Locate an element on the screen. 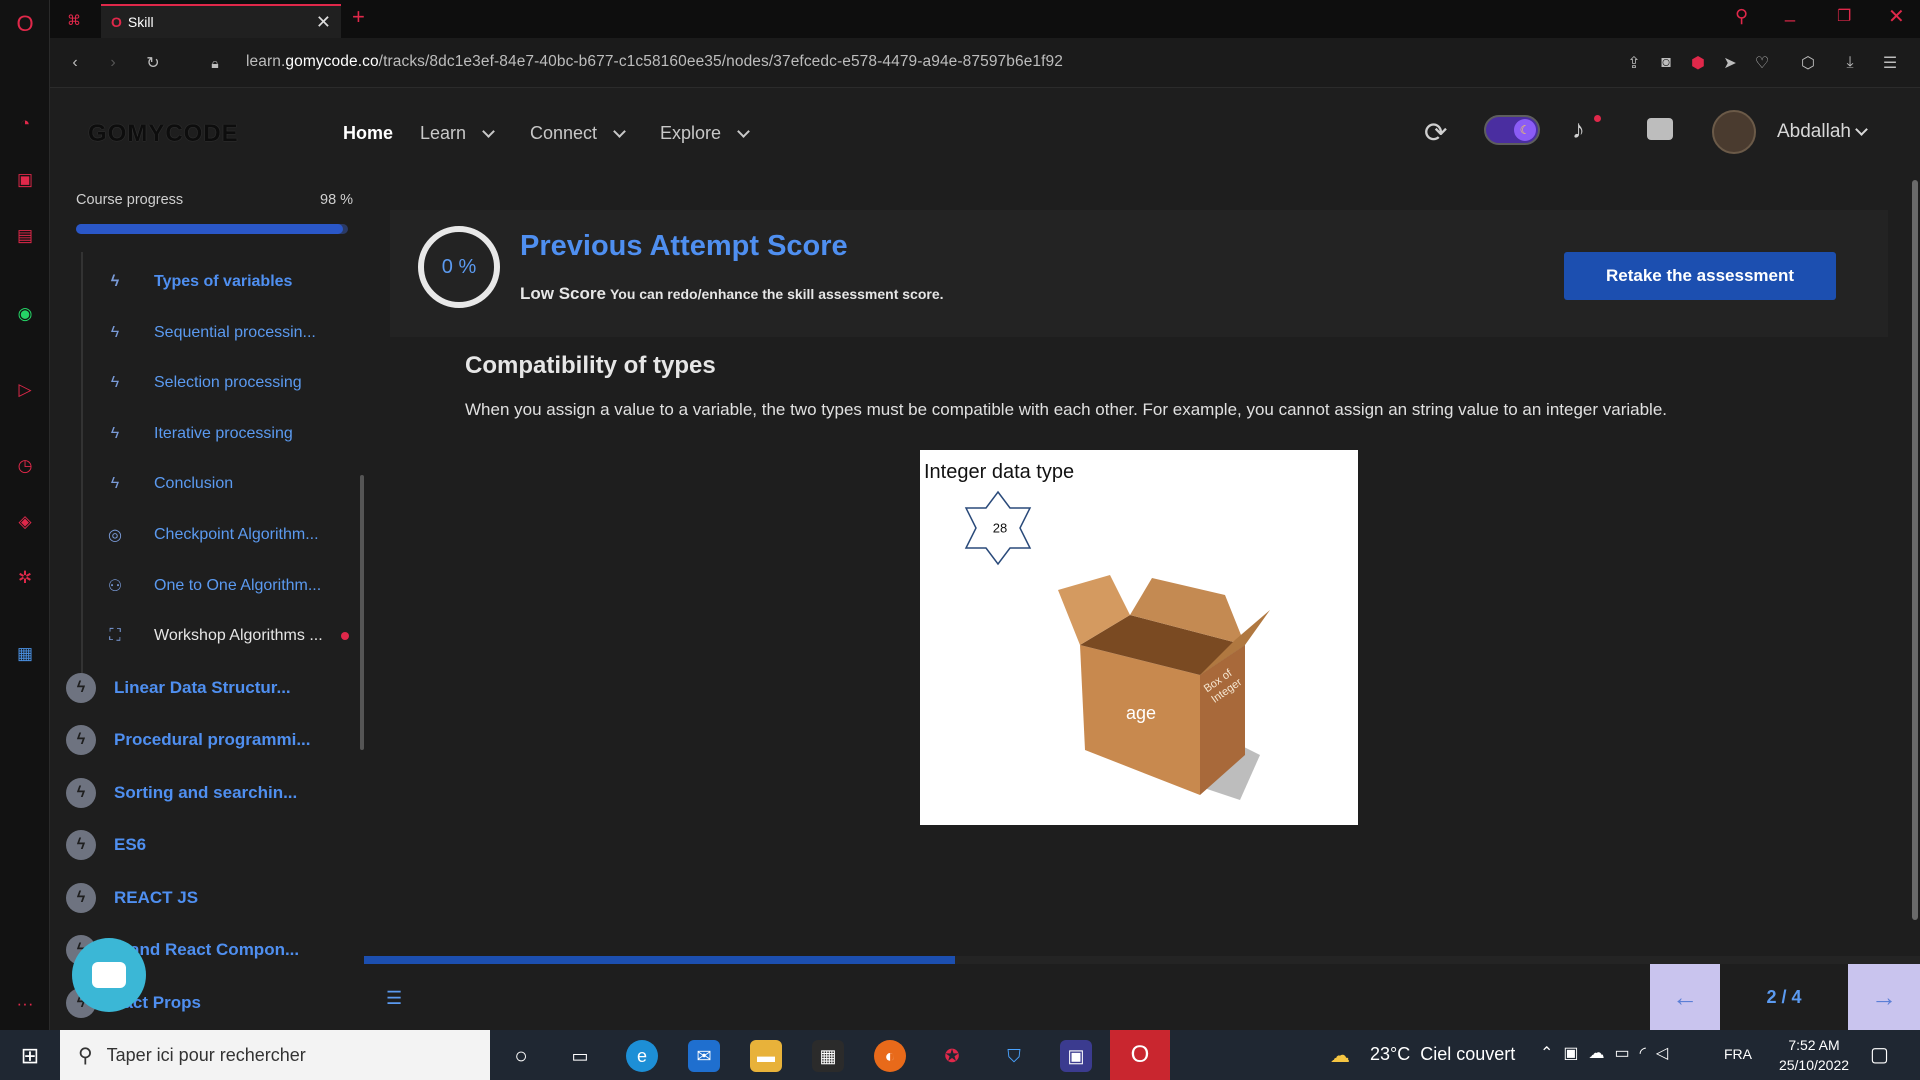 This screenshot has height=1080, width=1920. tab-close-icon: ✕ is located at coordinates (323, 22).